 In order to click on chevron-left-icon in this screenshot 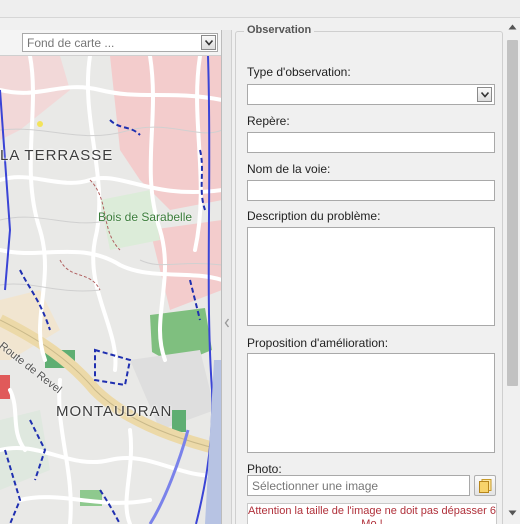, I will do `click(227, 323)`.